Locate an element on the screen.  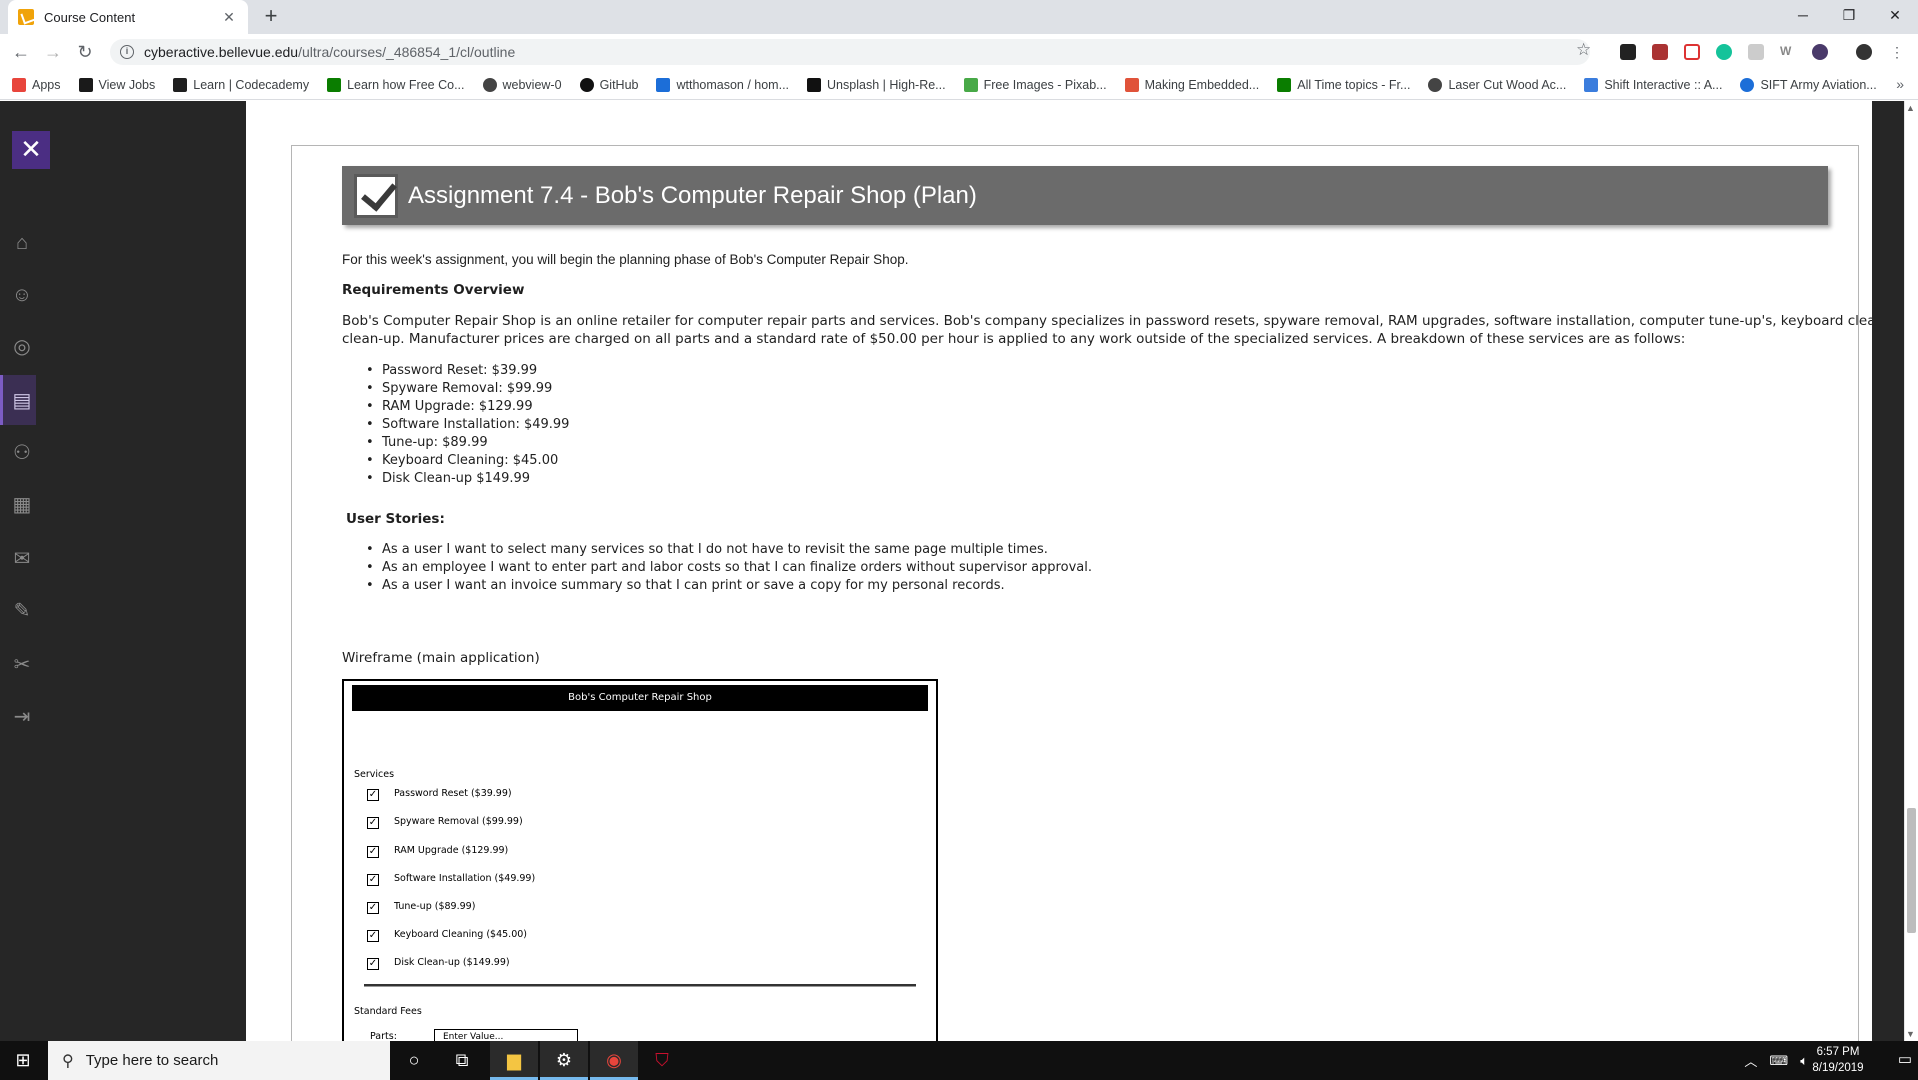
bookmark-label: View Jobs is located at coordinates (127, 84).